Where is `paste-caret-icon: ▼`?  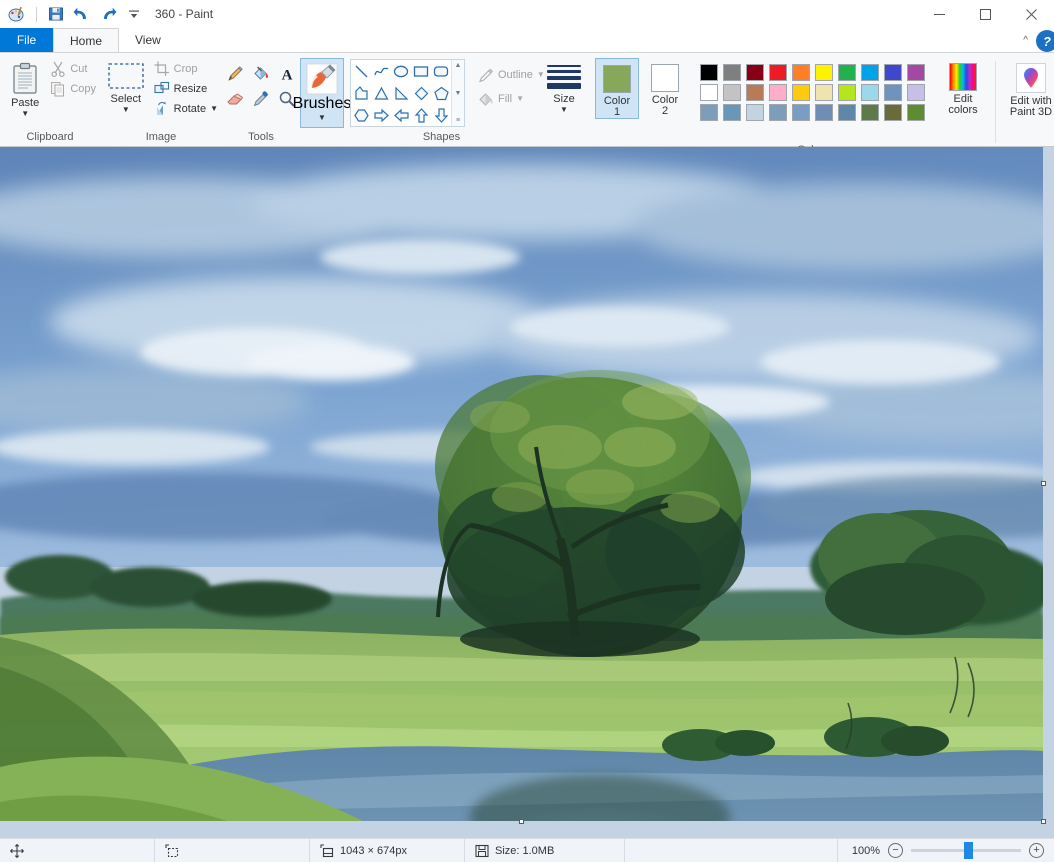 paste-caret-icon: ▼ is located at coordinates (25, 114).